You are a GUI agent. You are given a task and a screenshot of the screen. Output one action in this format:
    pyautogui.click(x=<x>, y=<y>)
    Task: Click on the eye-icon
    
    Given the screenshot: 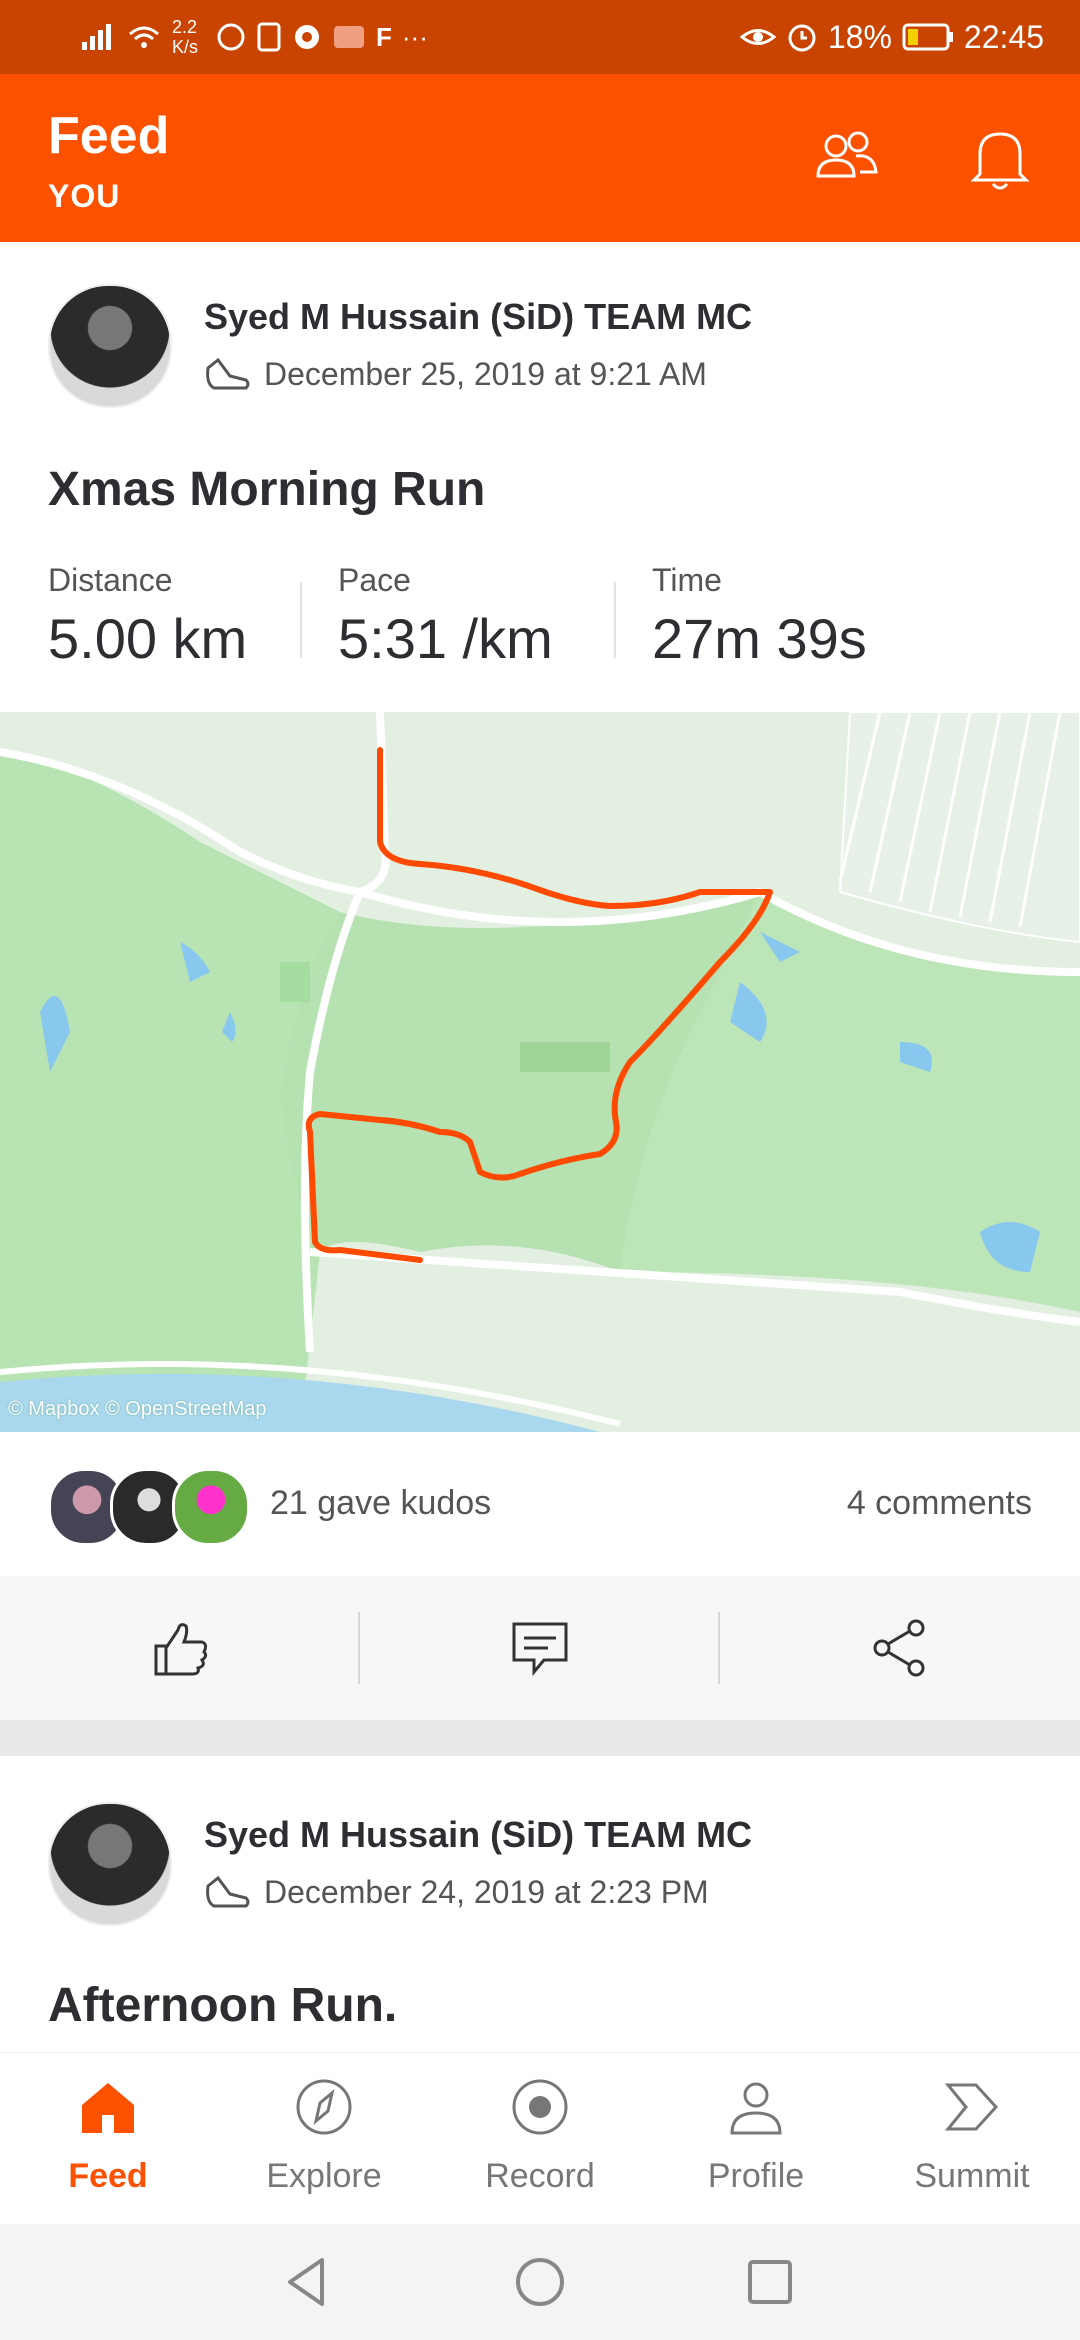 What is the action you would take?
    pyautogui.click(x=757, y=37)
    